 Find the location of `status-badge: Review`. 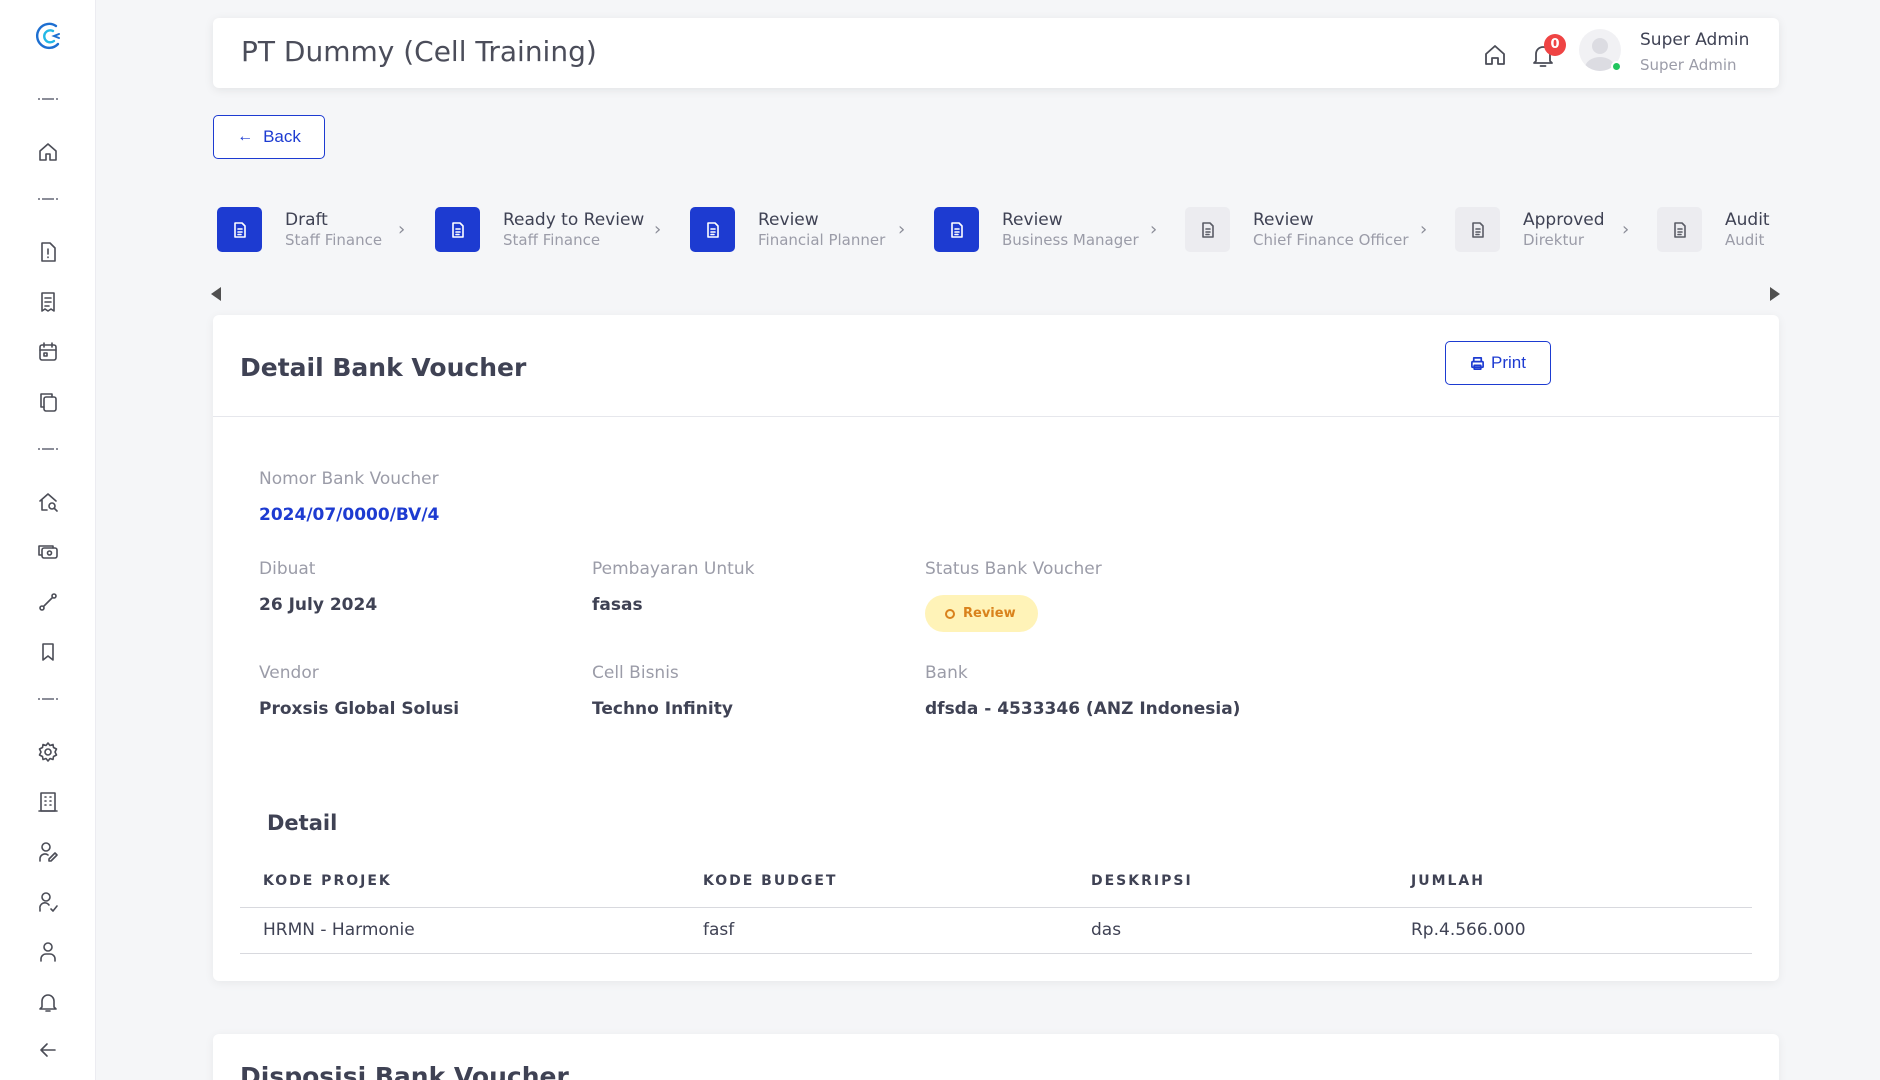

status-badge: Review is located at coordinates (981, 613).